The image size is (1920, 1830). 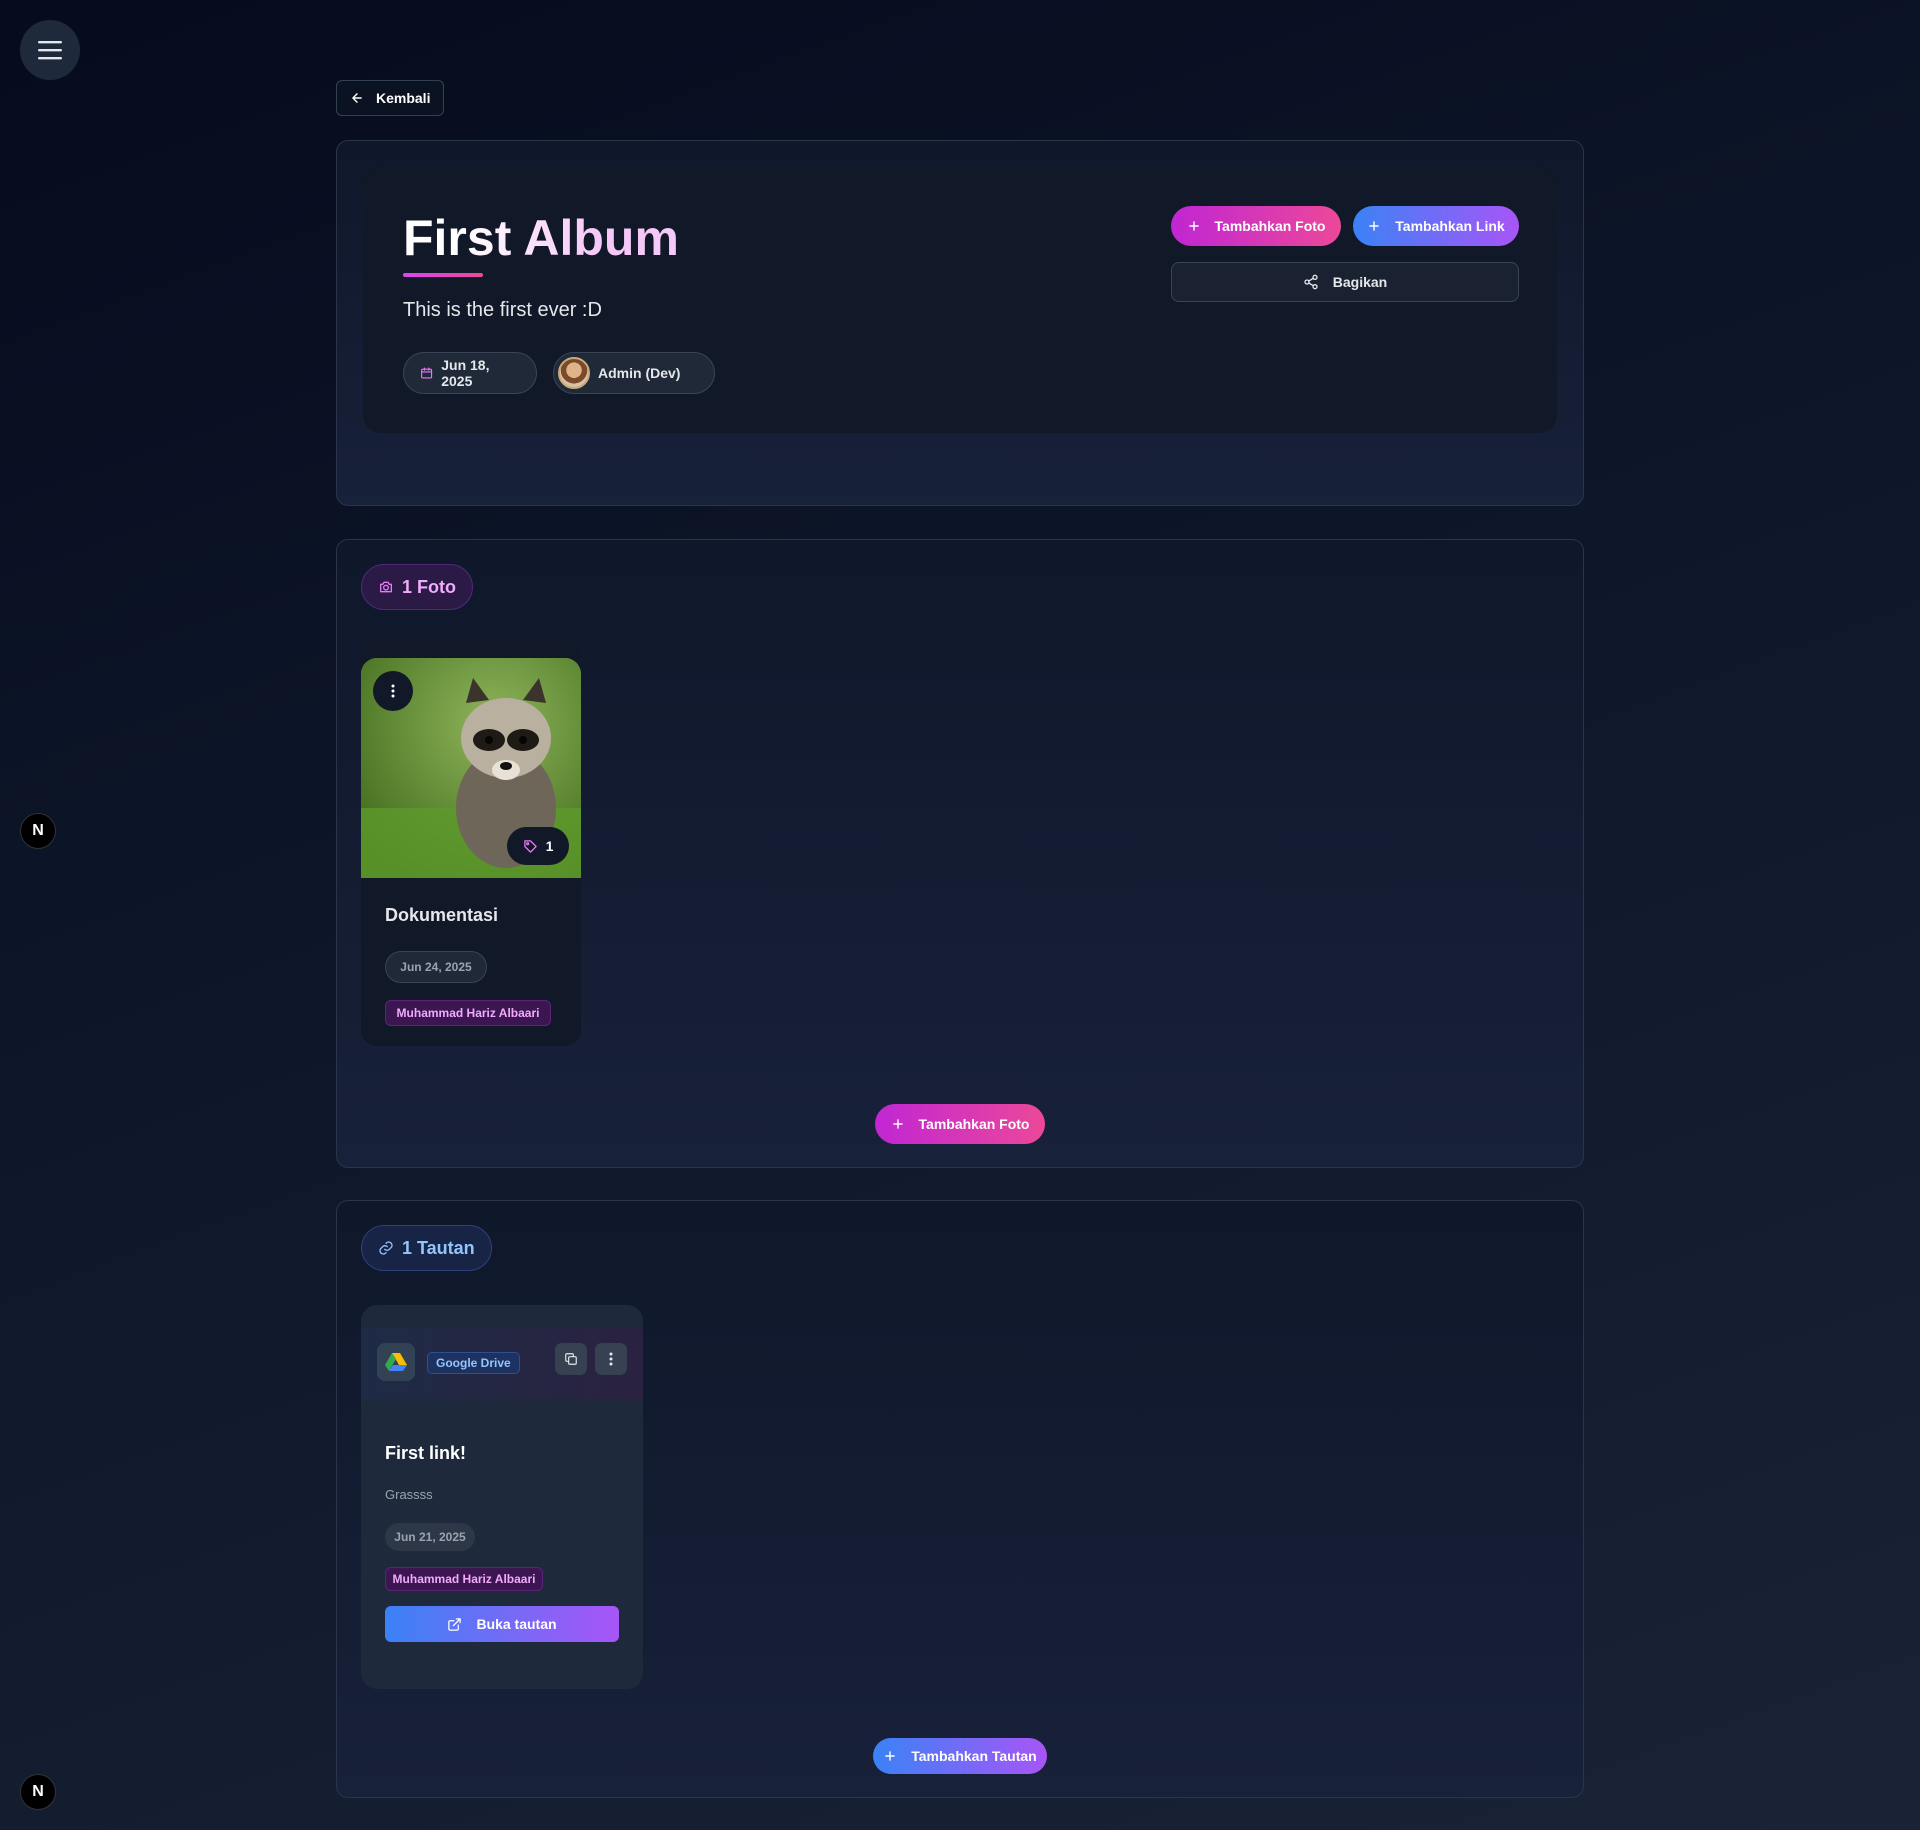 I want to click on hamburger-icon, so click(x=50, y=50).